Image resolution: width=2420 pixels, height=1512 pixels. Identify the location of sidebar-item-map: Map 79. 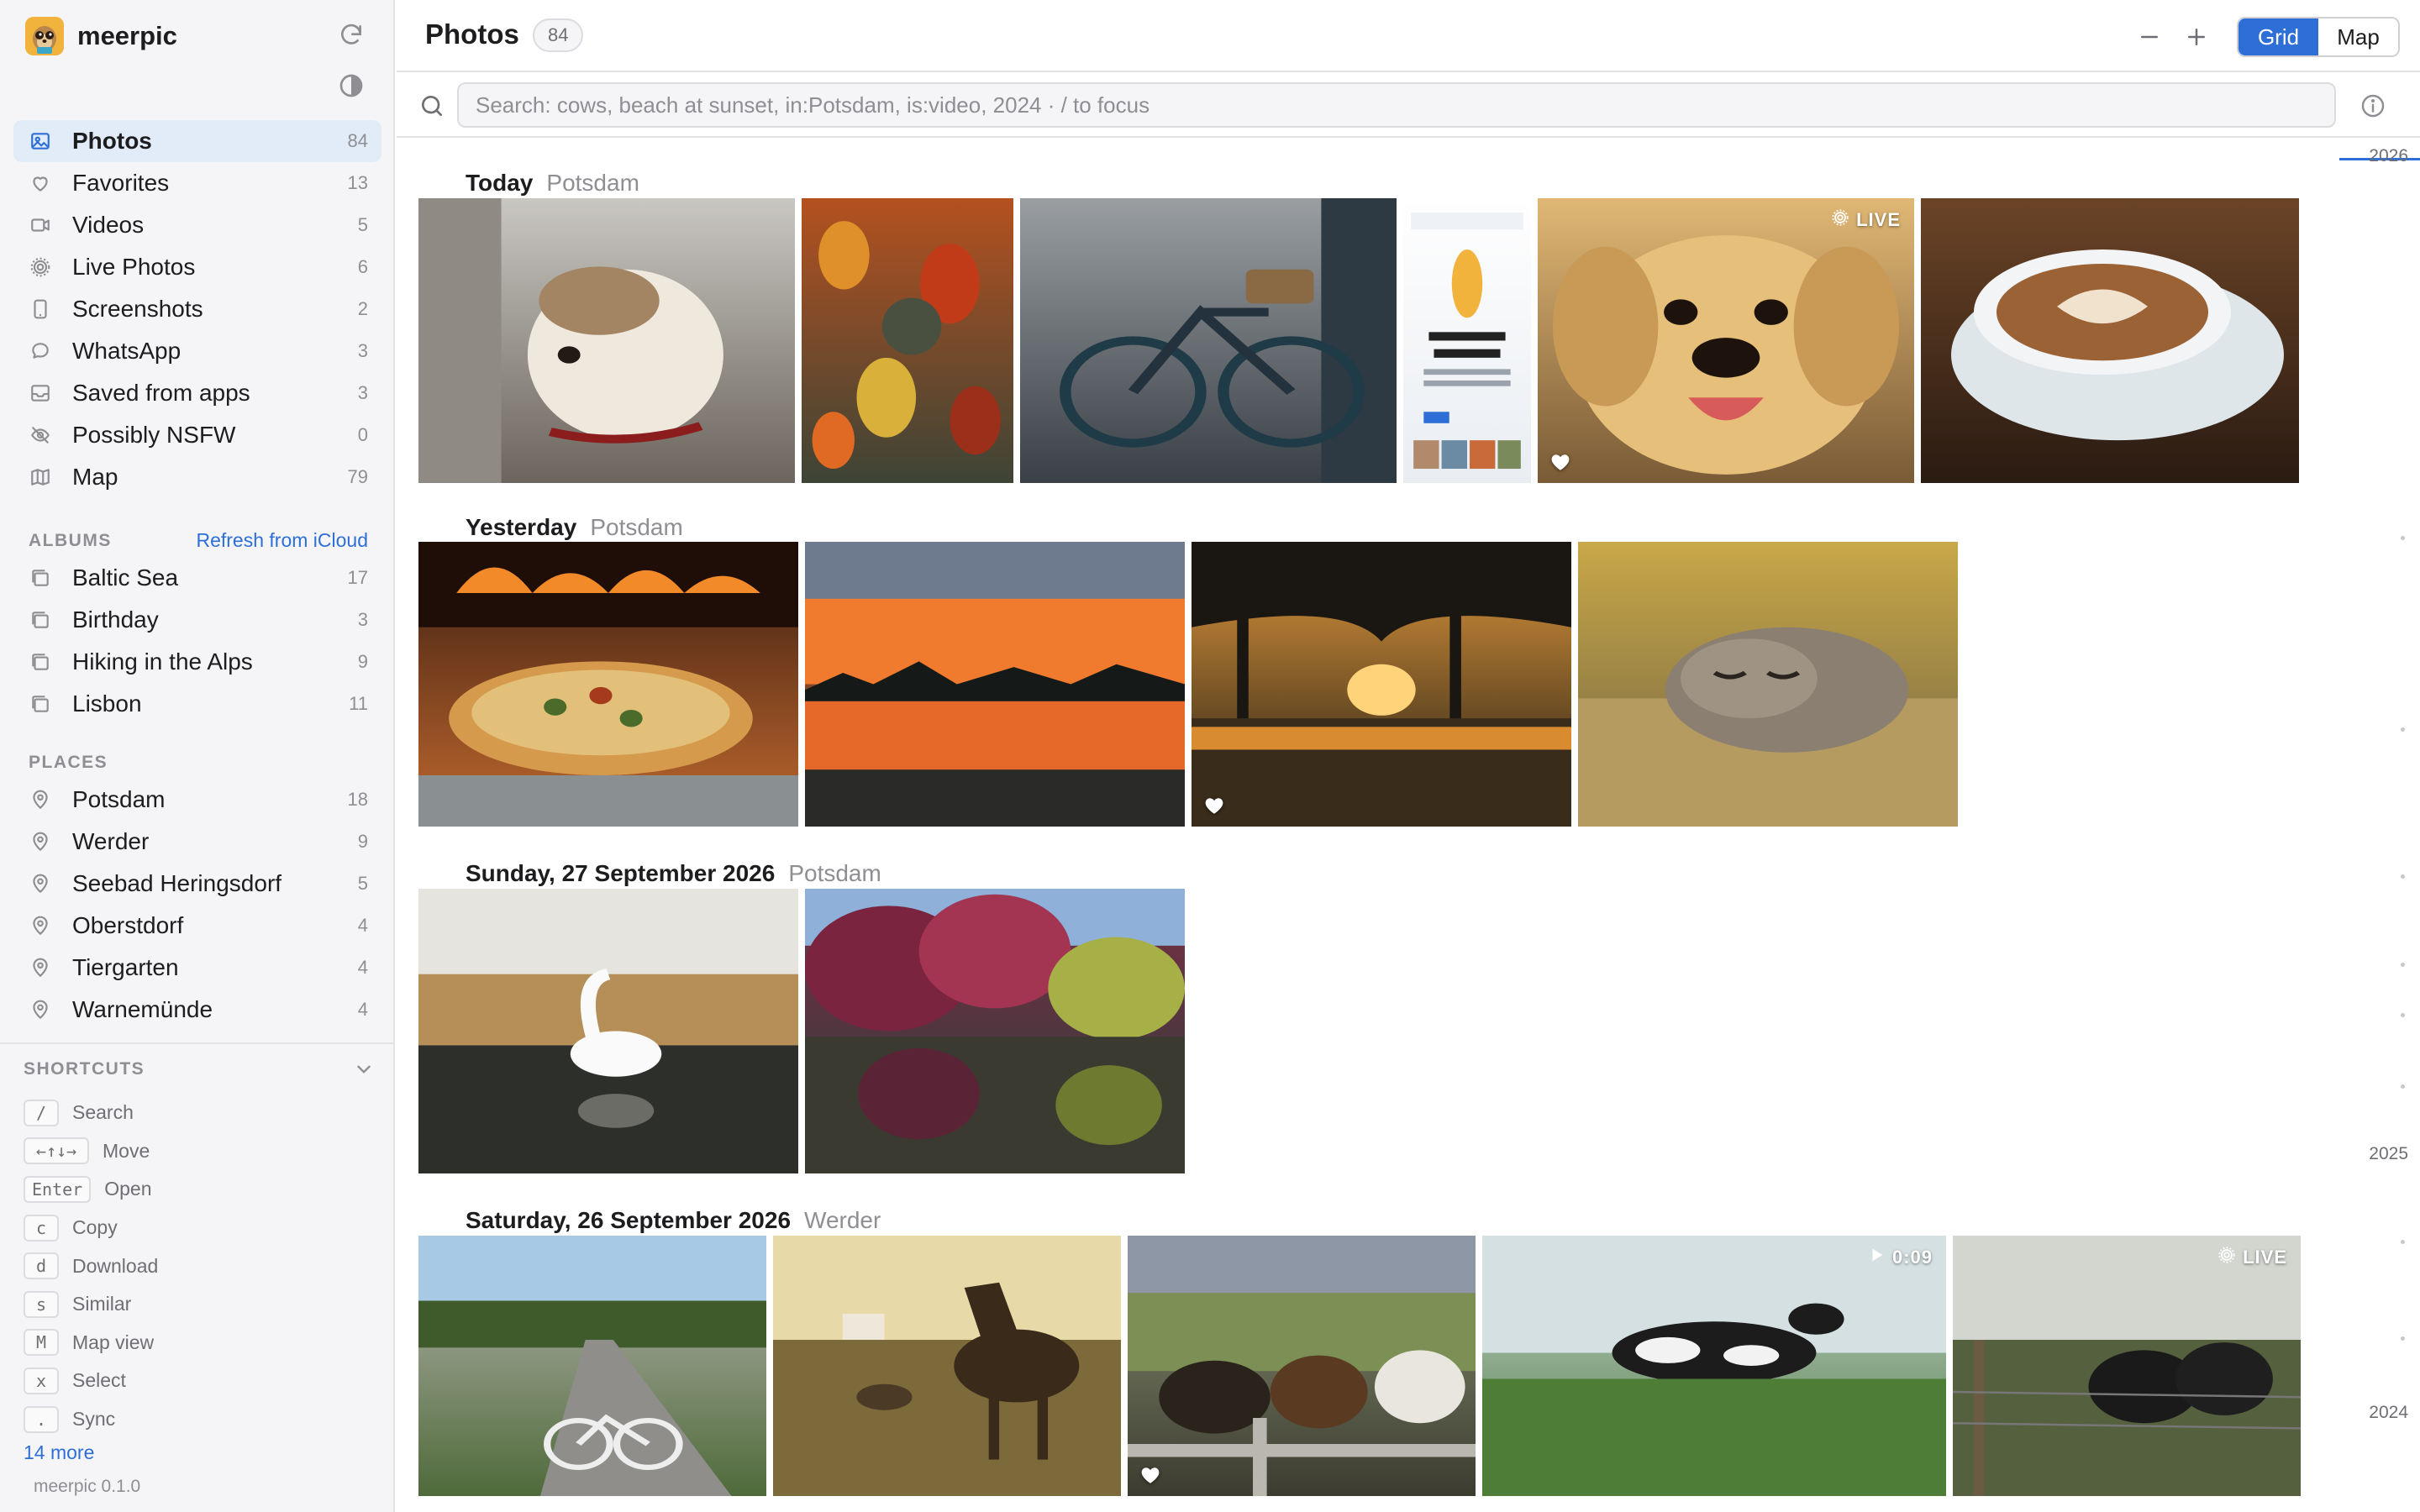
(197, 477).